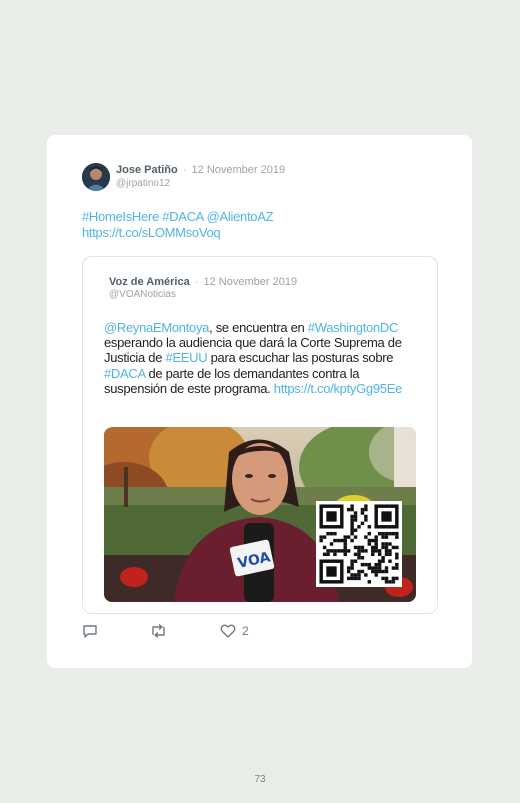  What do you see at coordinates (182, 631) in the screenshot?
I see `tweet-actions: 2` at bounding box center [182, 631].